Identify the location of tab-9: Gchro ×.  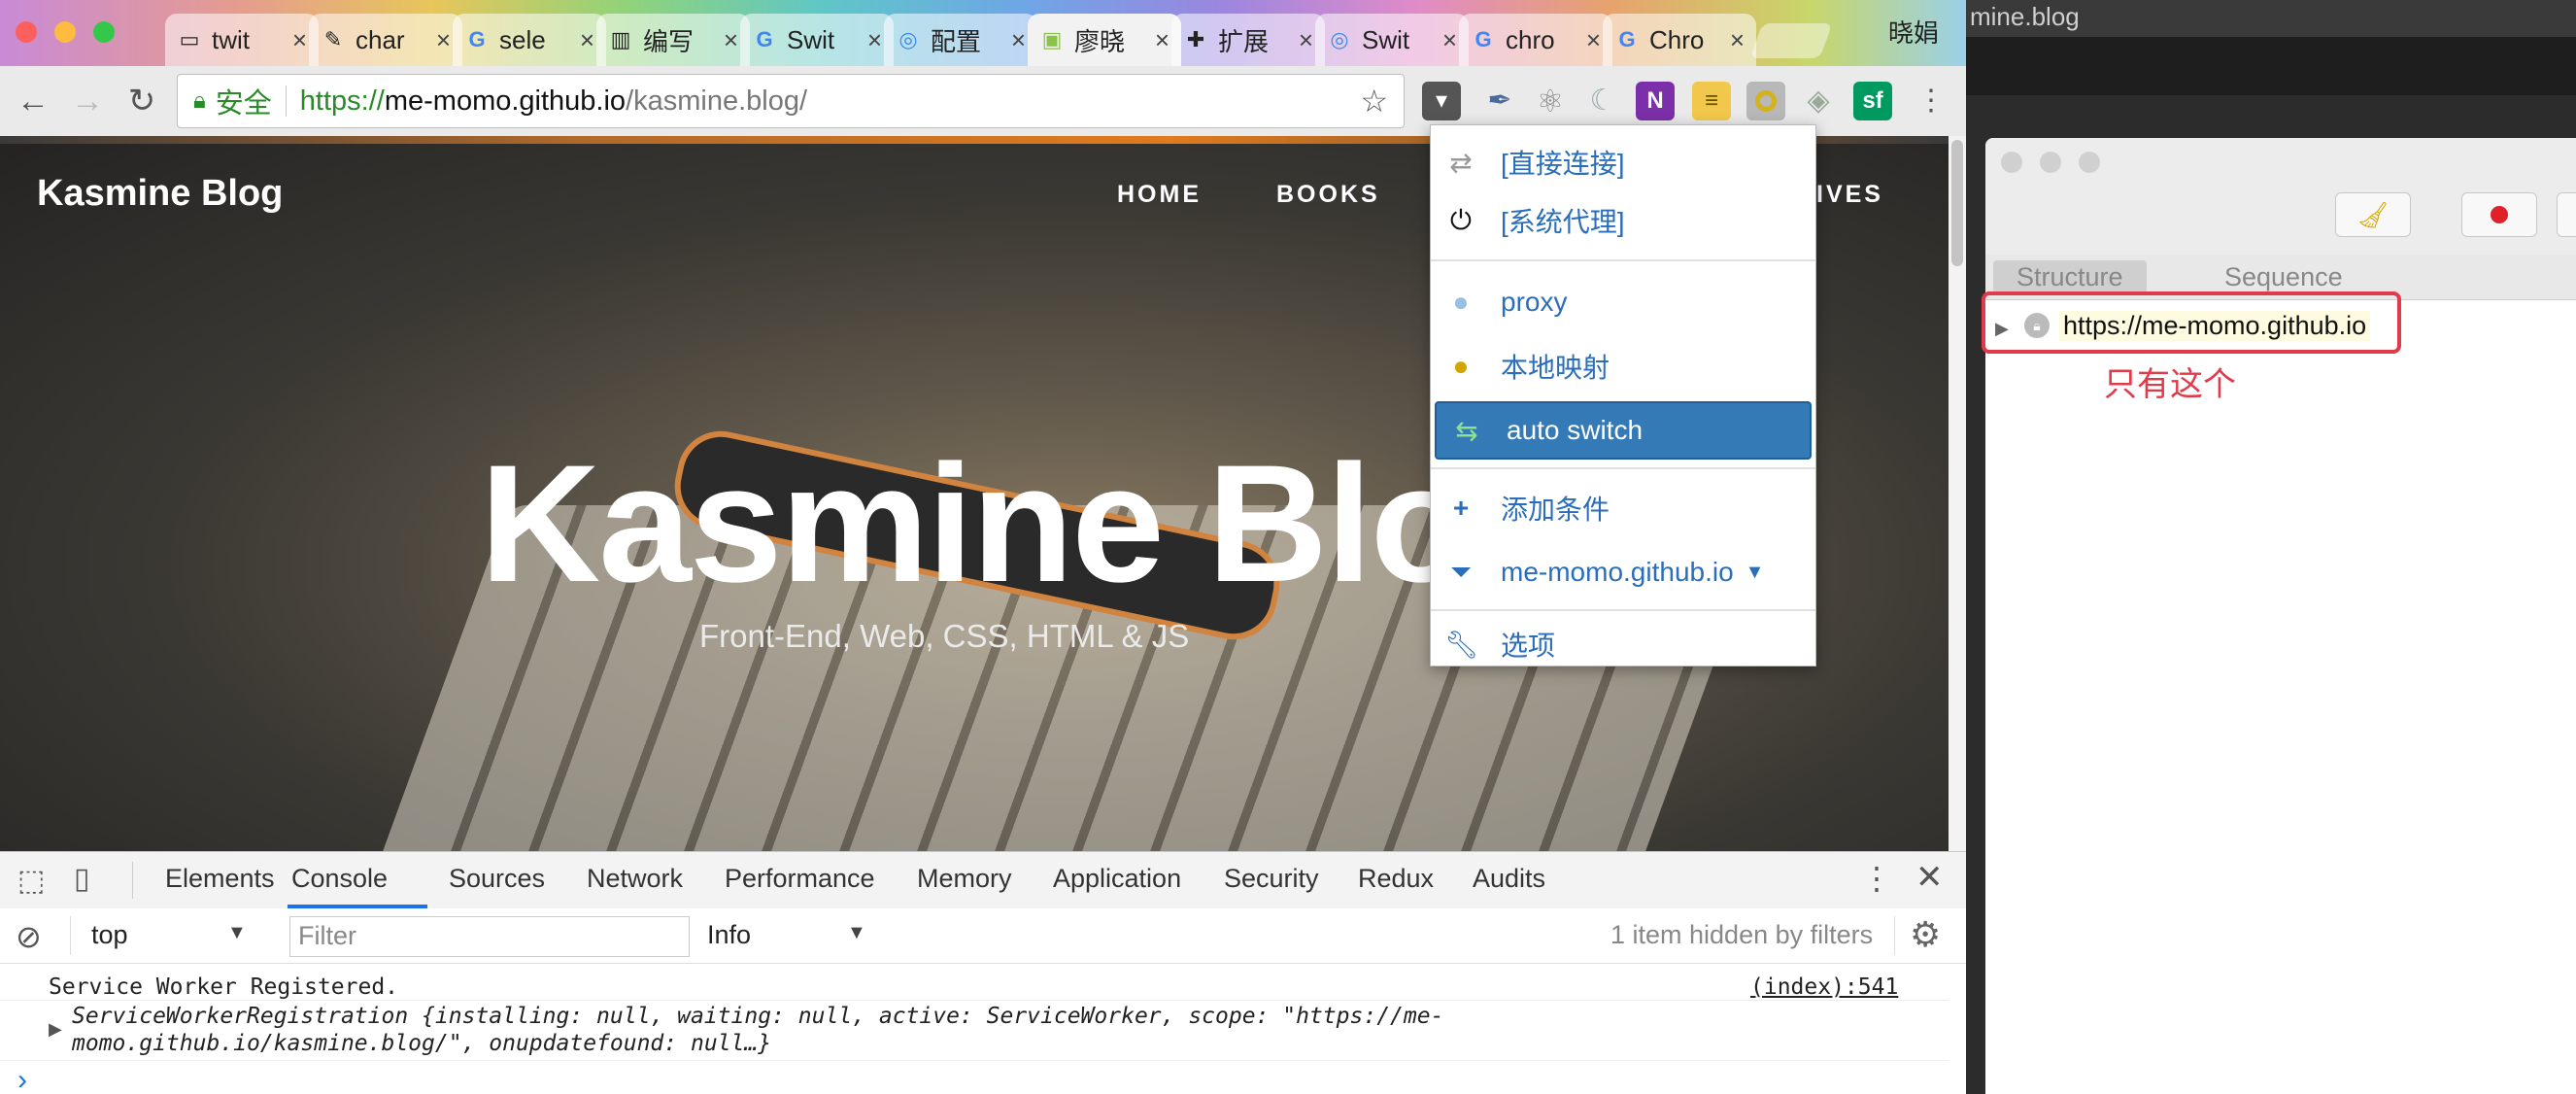
(1535, 40).